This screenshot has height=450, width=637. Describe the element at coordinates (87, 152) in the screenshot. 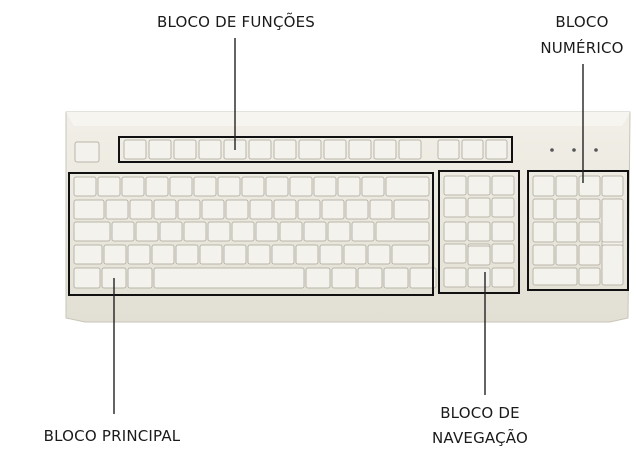

I see `escape-key` at that location.